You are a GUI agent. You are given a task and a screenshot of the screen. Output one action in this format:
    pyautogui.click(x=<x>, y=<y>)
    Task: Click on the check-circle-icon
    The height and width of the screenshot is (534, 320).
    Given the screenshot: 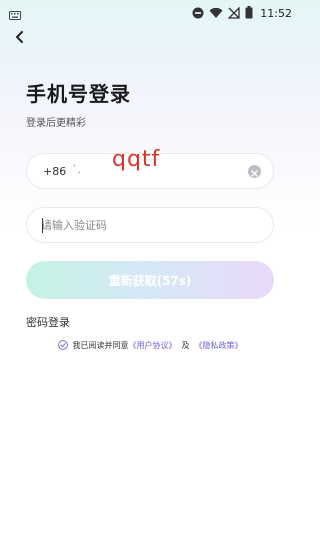 What is the action you would take?
    pyautogui.click(x=62, y=345)
    